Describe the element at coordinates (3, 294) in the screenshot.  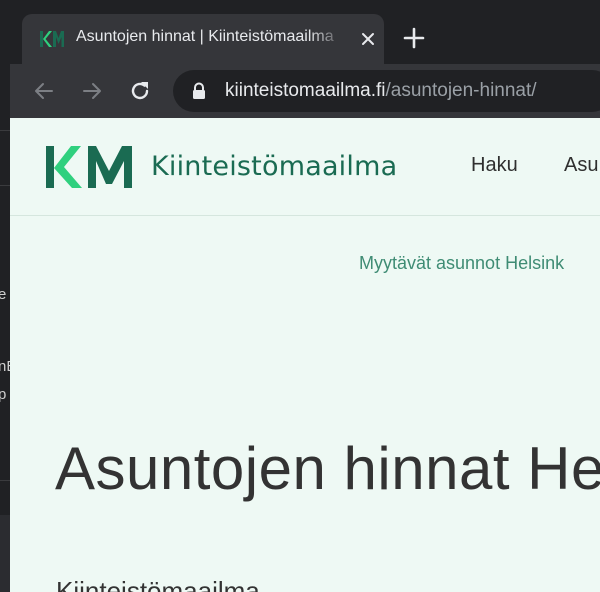
I see `background-text: e` at that location.